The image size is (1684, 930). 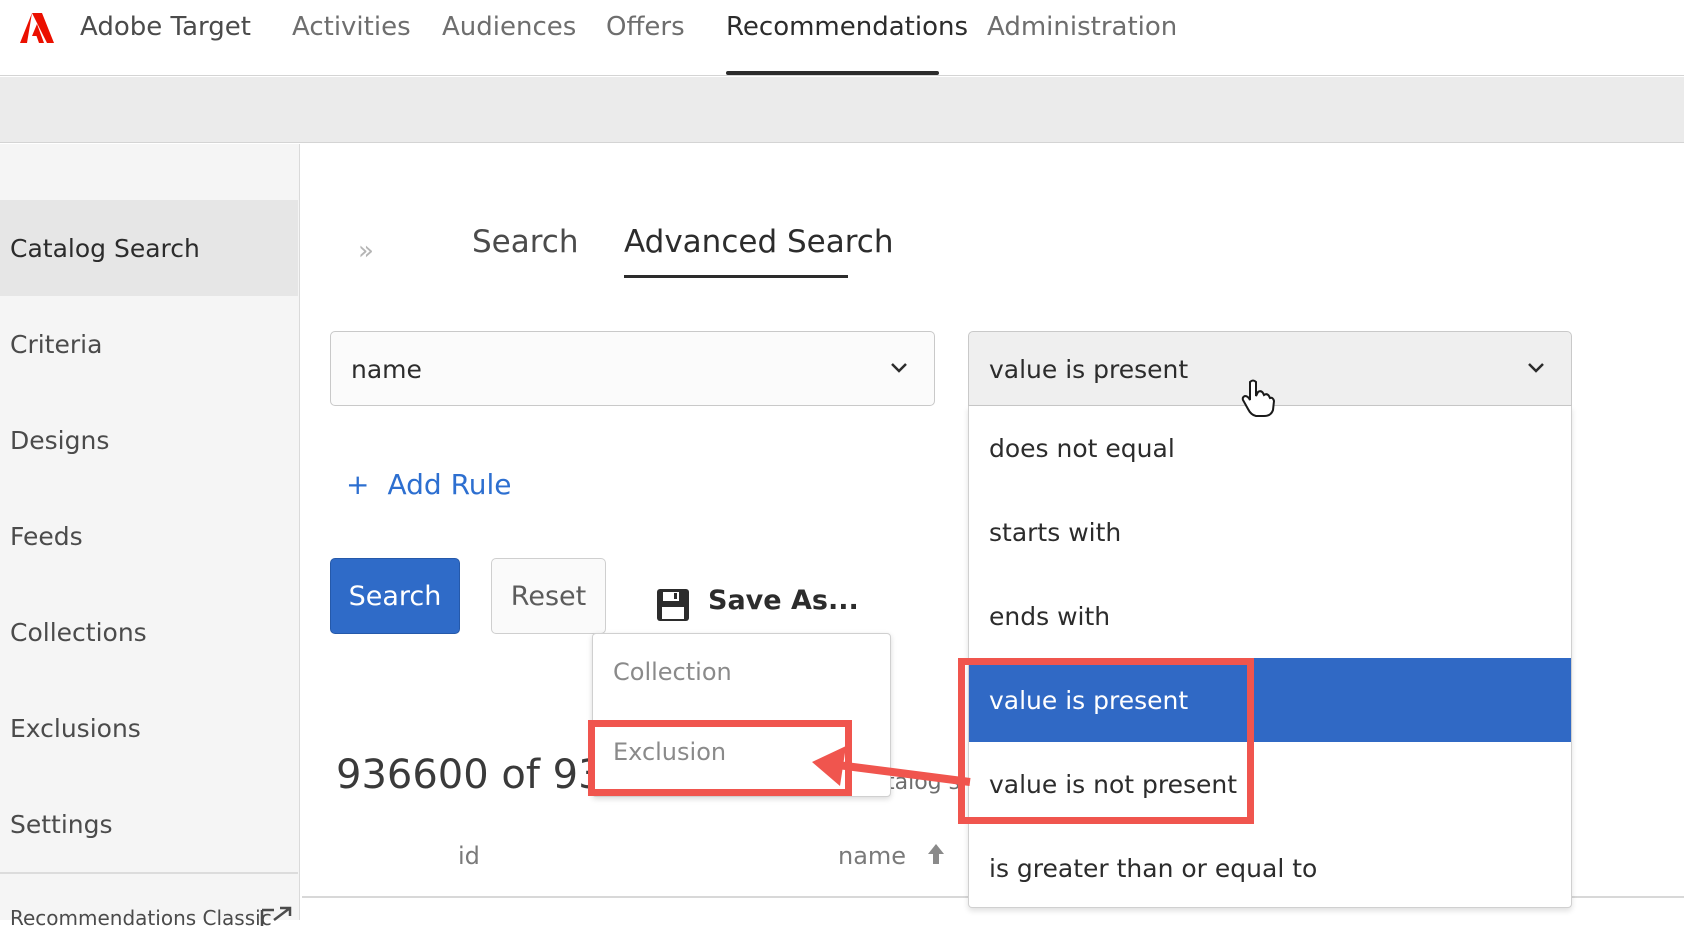 What do you see at coordinates (105, 248) in the screenshot?
I see `sidebar-item-label: Catalog Search` at bounding box center [105, 248].